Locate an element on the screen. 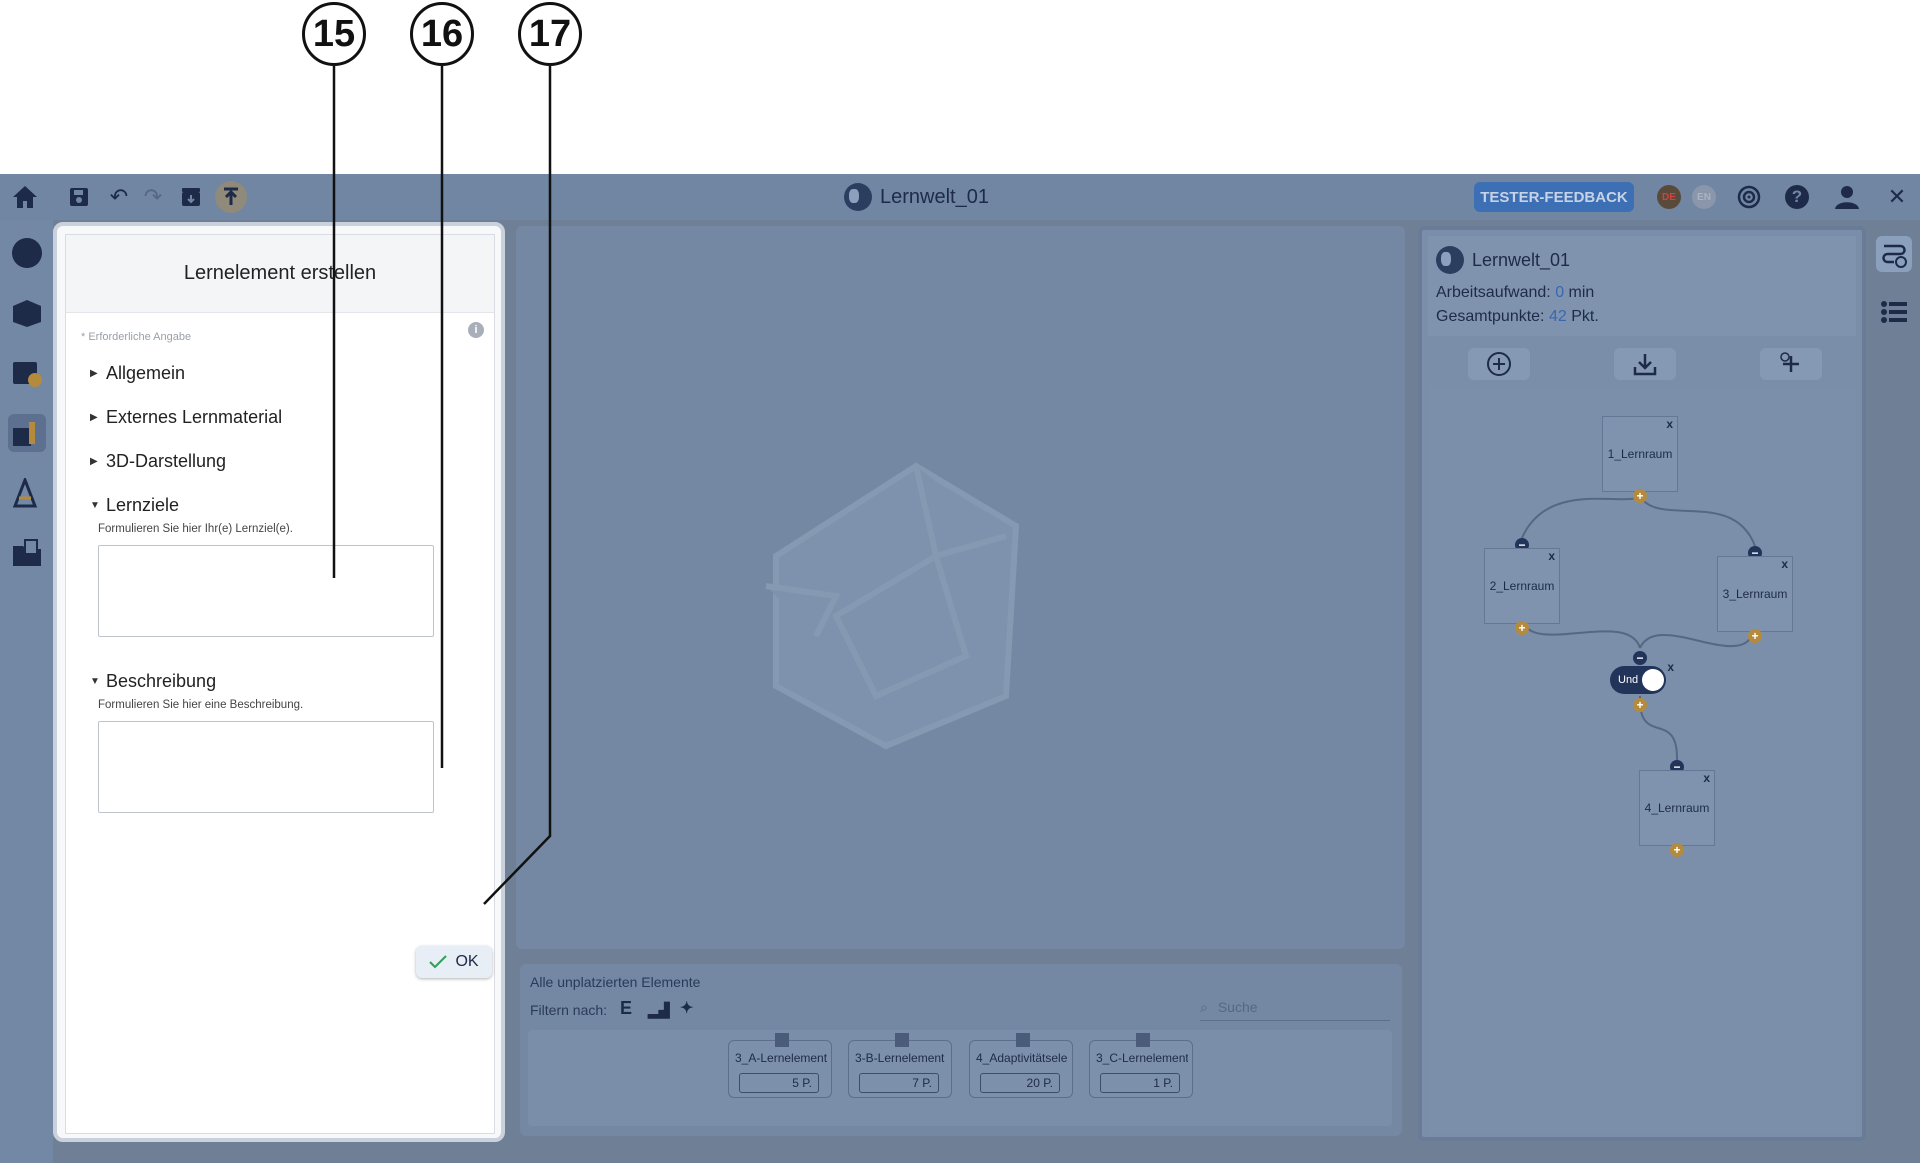 This screenshot has height=1163, width=1920. check-icon is located at coordinates (438, 962).